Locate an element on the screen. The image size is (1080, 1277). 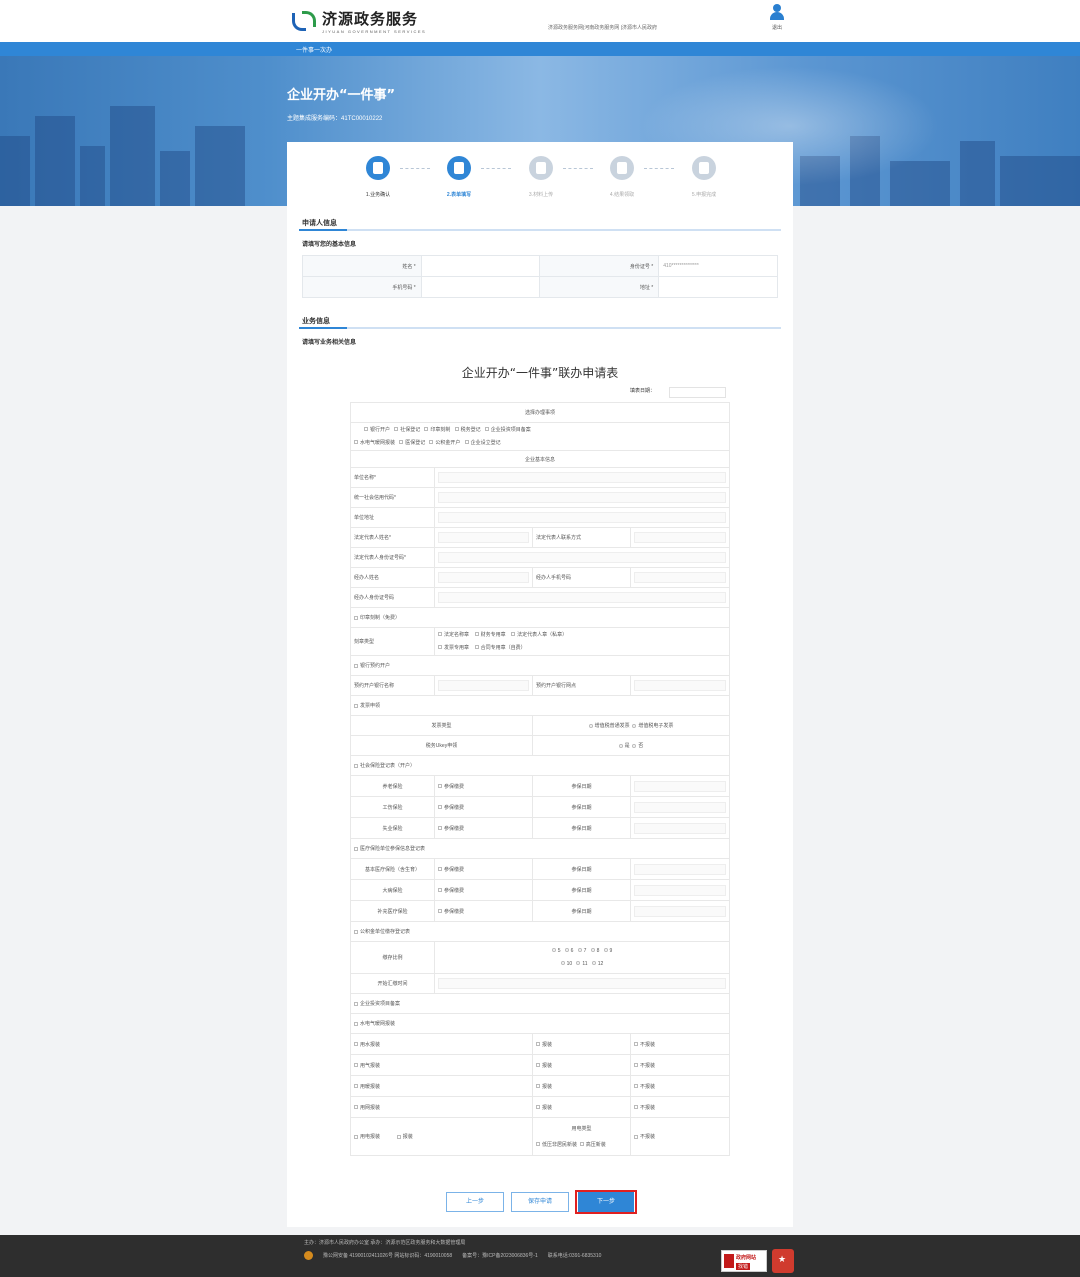
social-section: 社会保险登记表（开户） is located at coordinates (540, 765).